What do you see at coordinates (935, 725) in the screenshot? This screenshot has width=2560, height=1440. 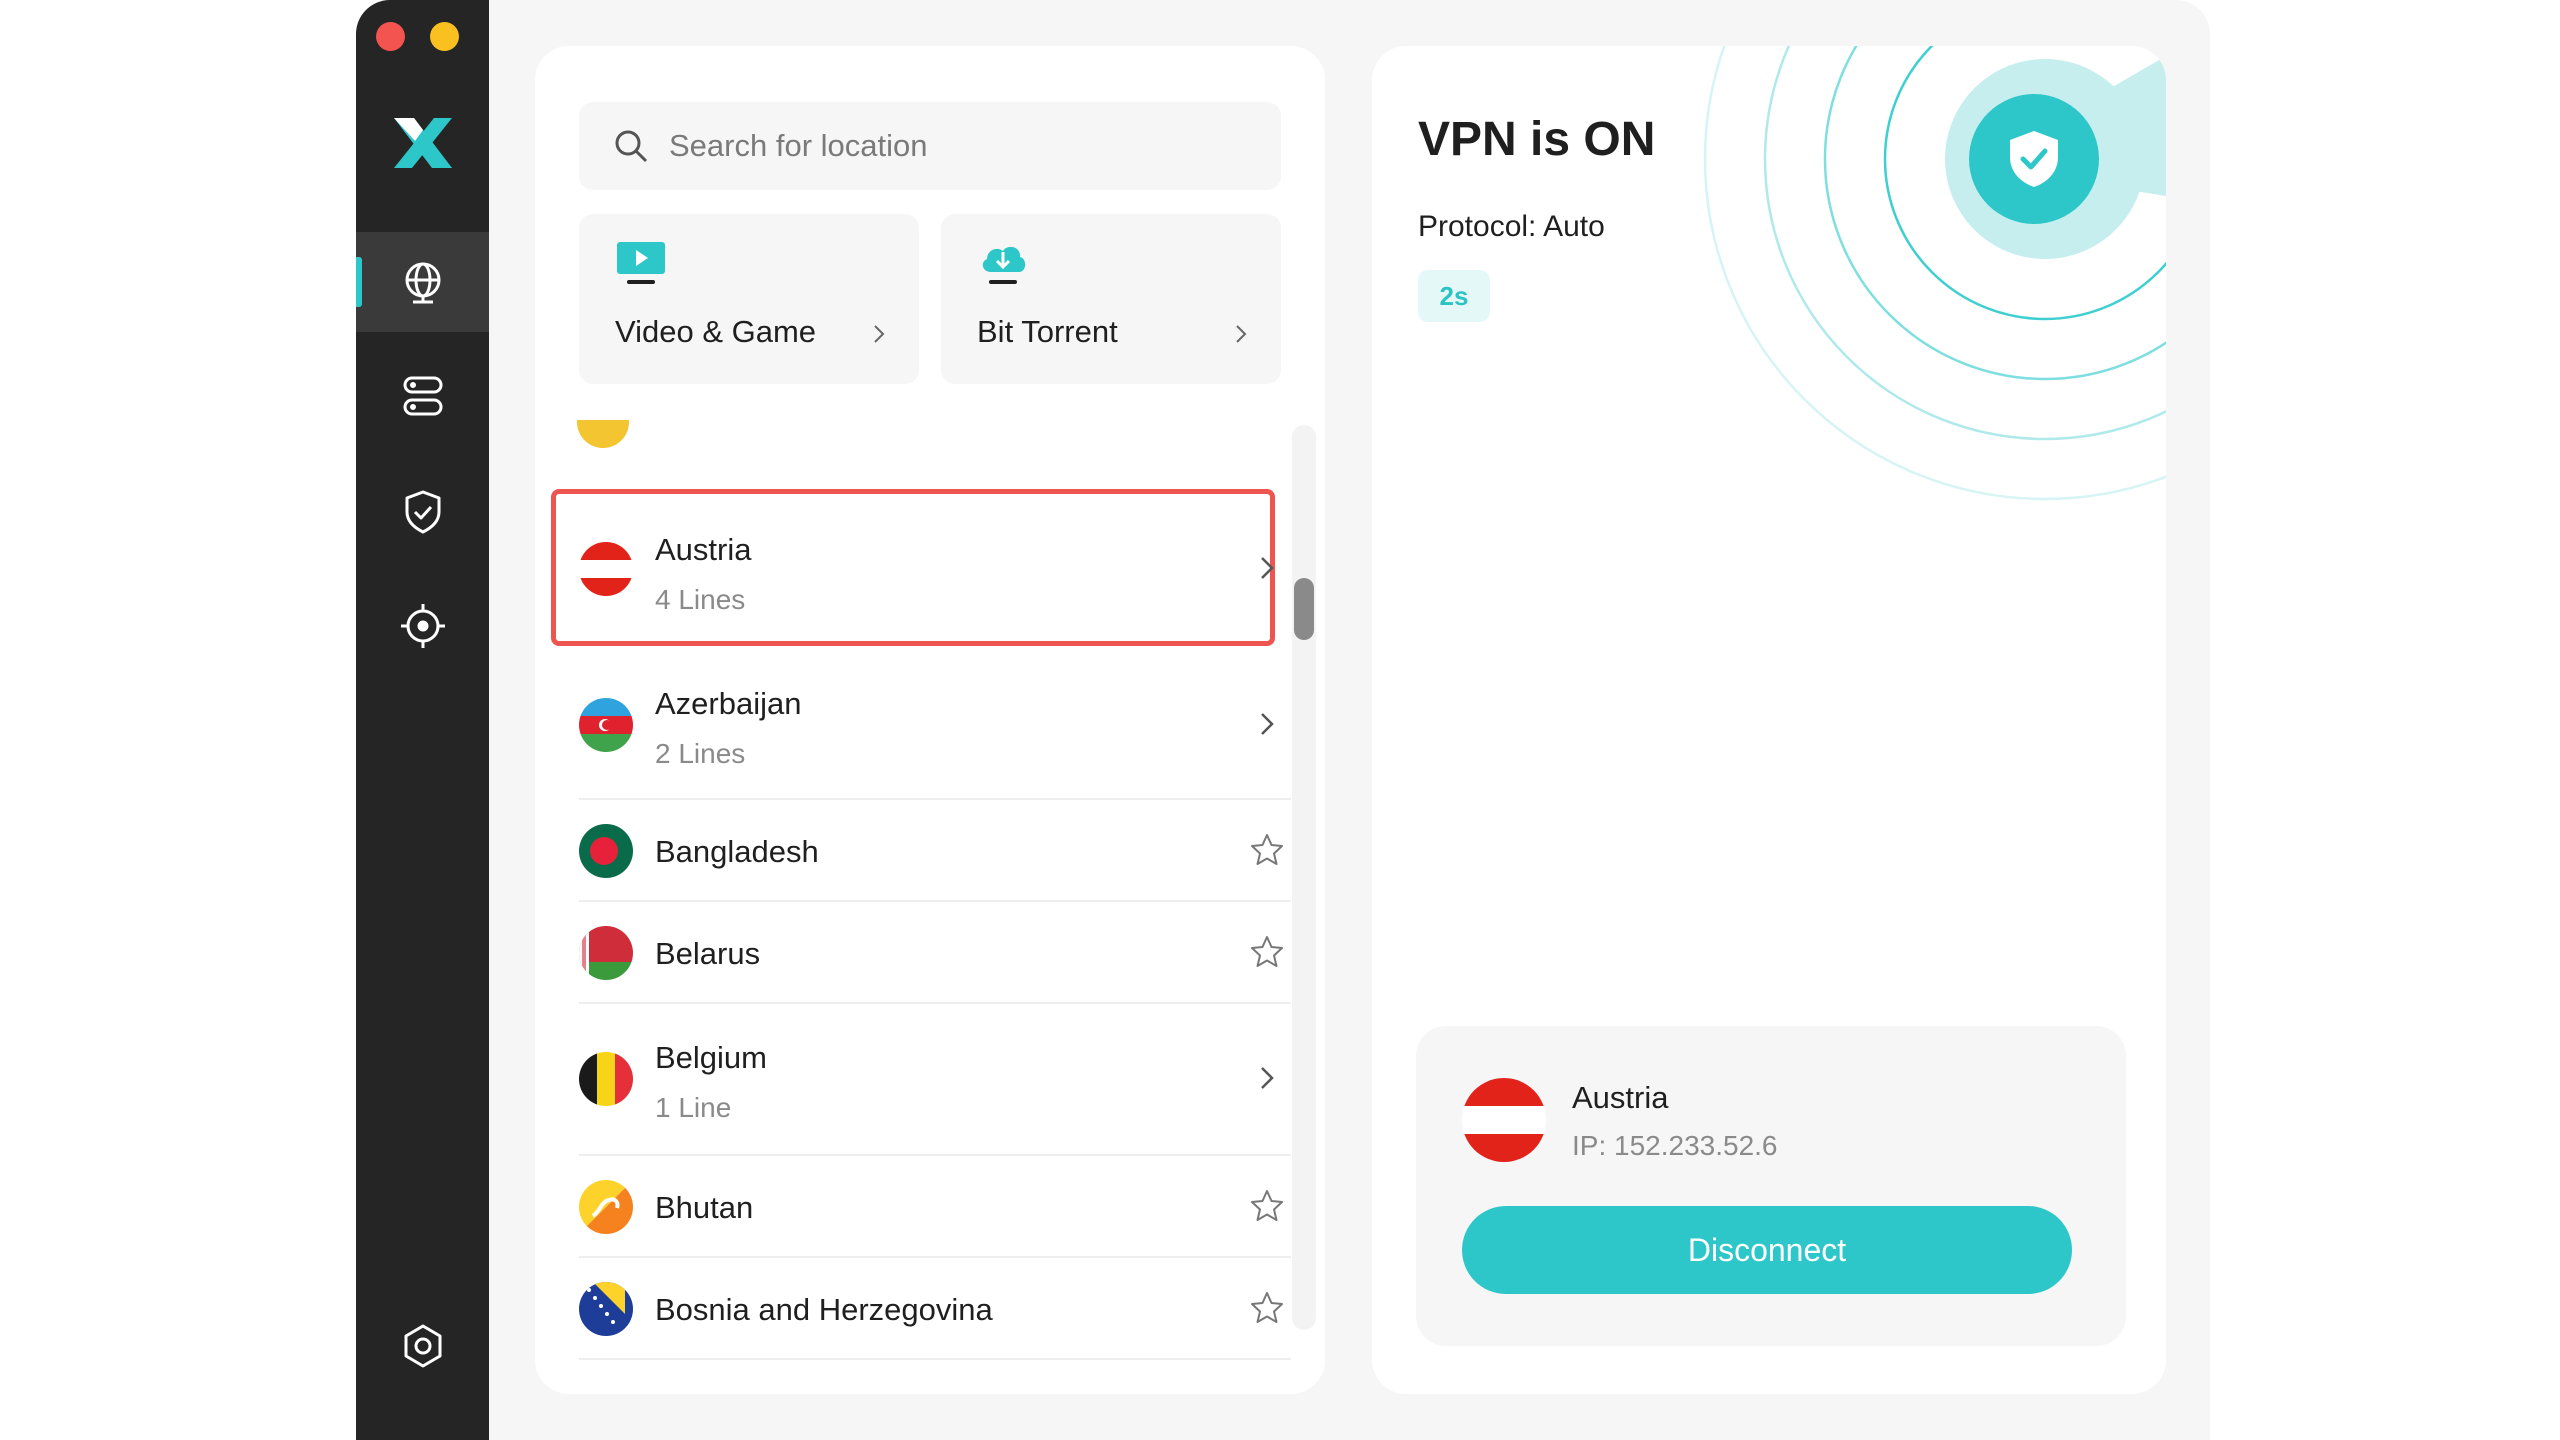 I see `list-item: Azerbaijan 2 Lines` at bounding box center [935, 725].